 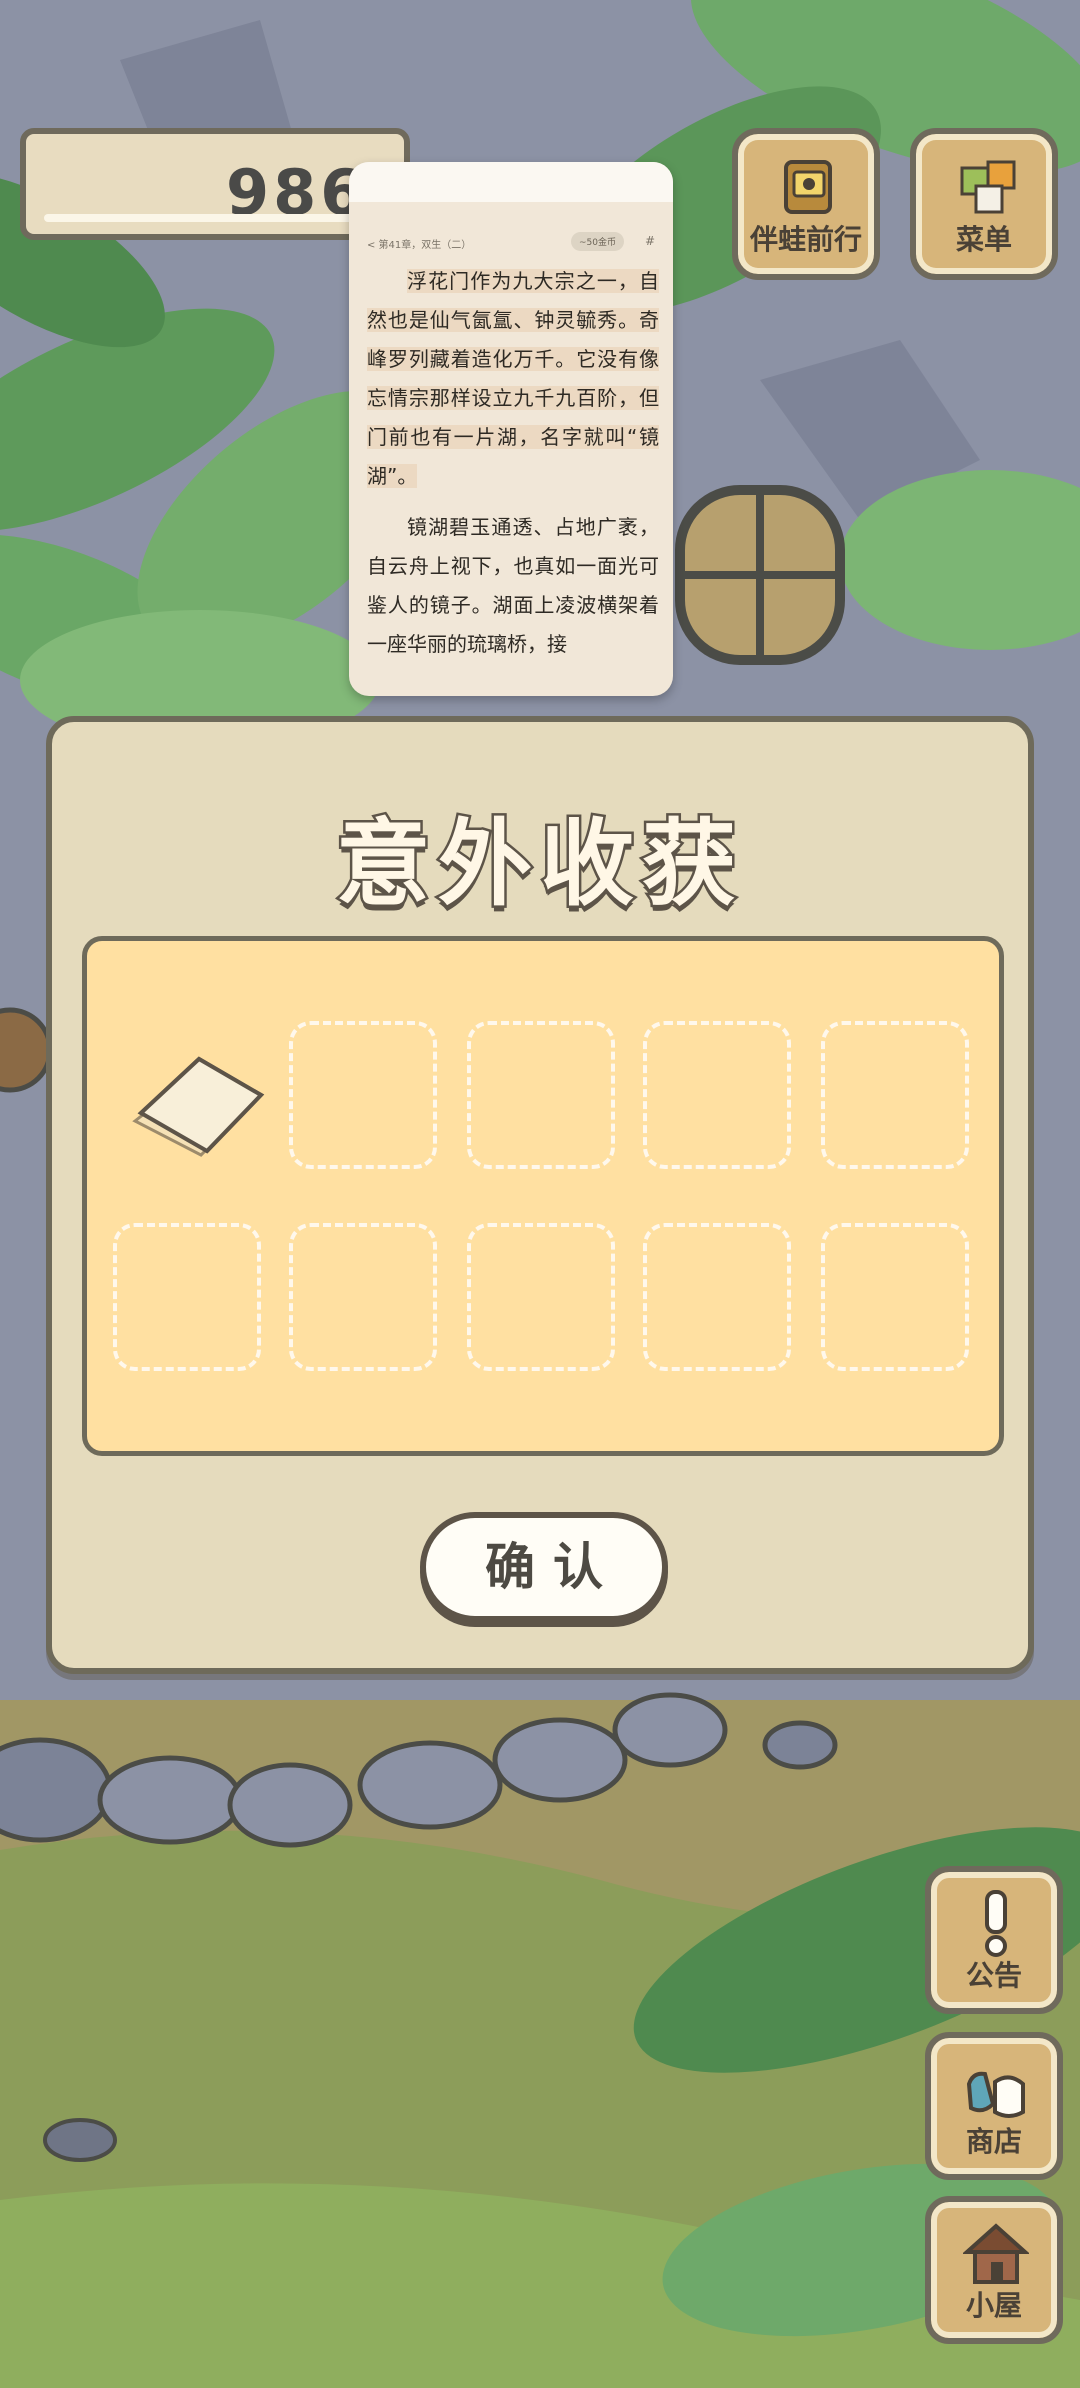 What do you see at coordinates (597, 241) in the screenshot?
I see `reward-pill: ~50金币` at bounding box center [597, 241].